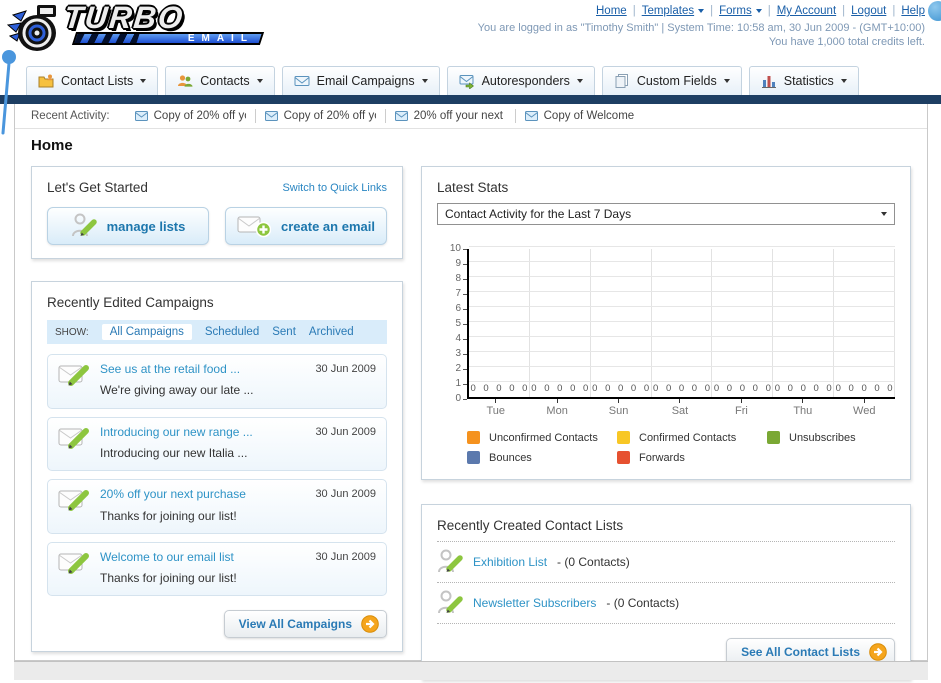 This screenshot has width=941, height=683. Describe the element at coordinates (621, 81) in the screenshot. I see `custom-fields-icon` at that location.